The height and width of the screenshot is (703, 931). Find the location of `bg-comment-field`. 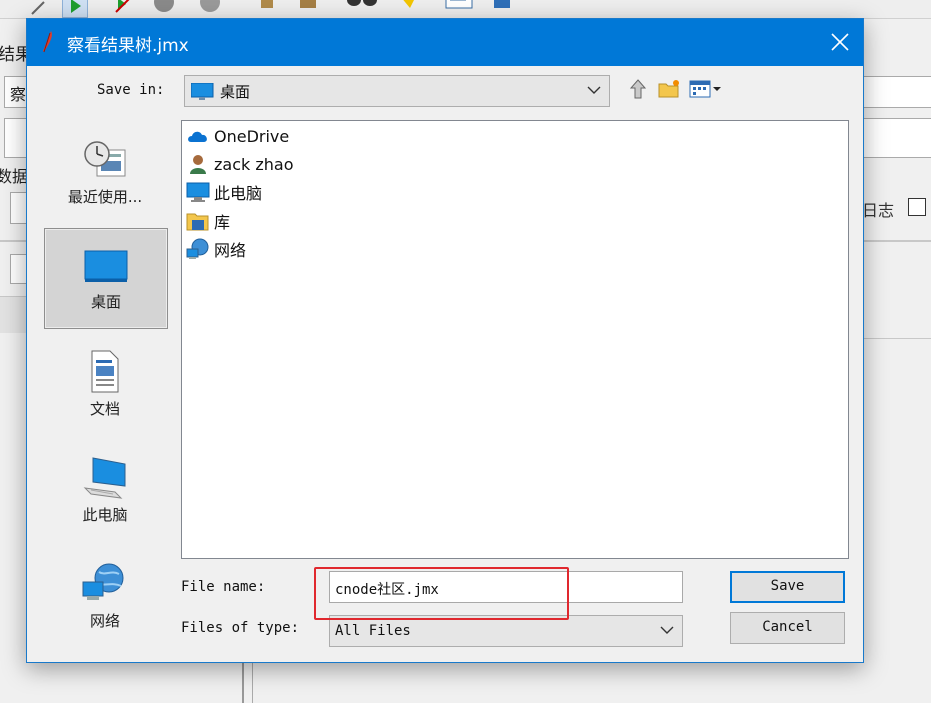

bg-comment-field is located at coordinates (16, 138).